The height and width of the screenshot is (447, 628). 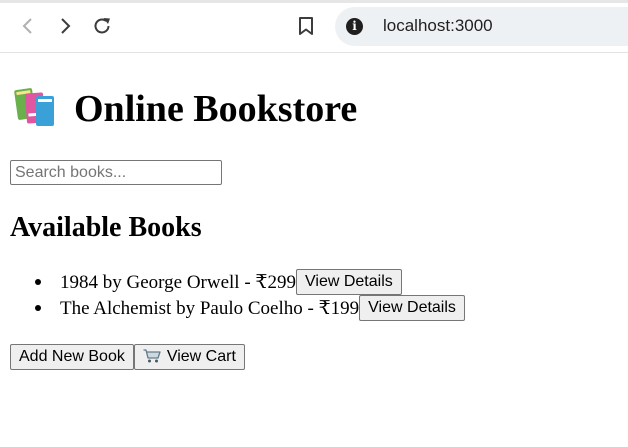 I want to click on bookmark-icon, so click(x=306, y=26).